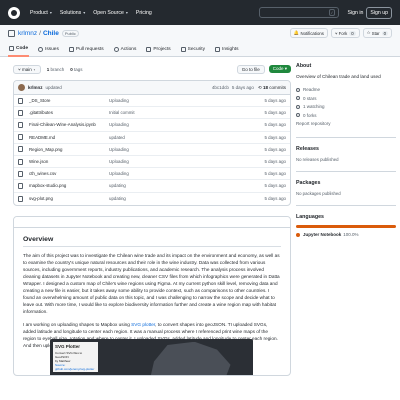 Image resolution: width=400 pixels, height=400 pixels. What do you see at coordinates (377, 33) in the screenshot?
I see `star-button: ☆ Star 0` at bounding box center [377, 33].